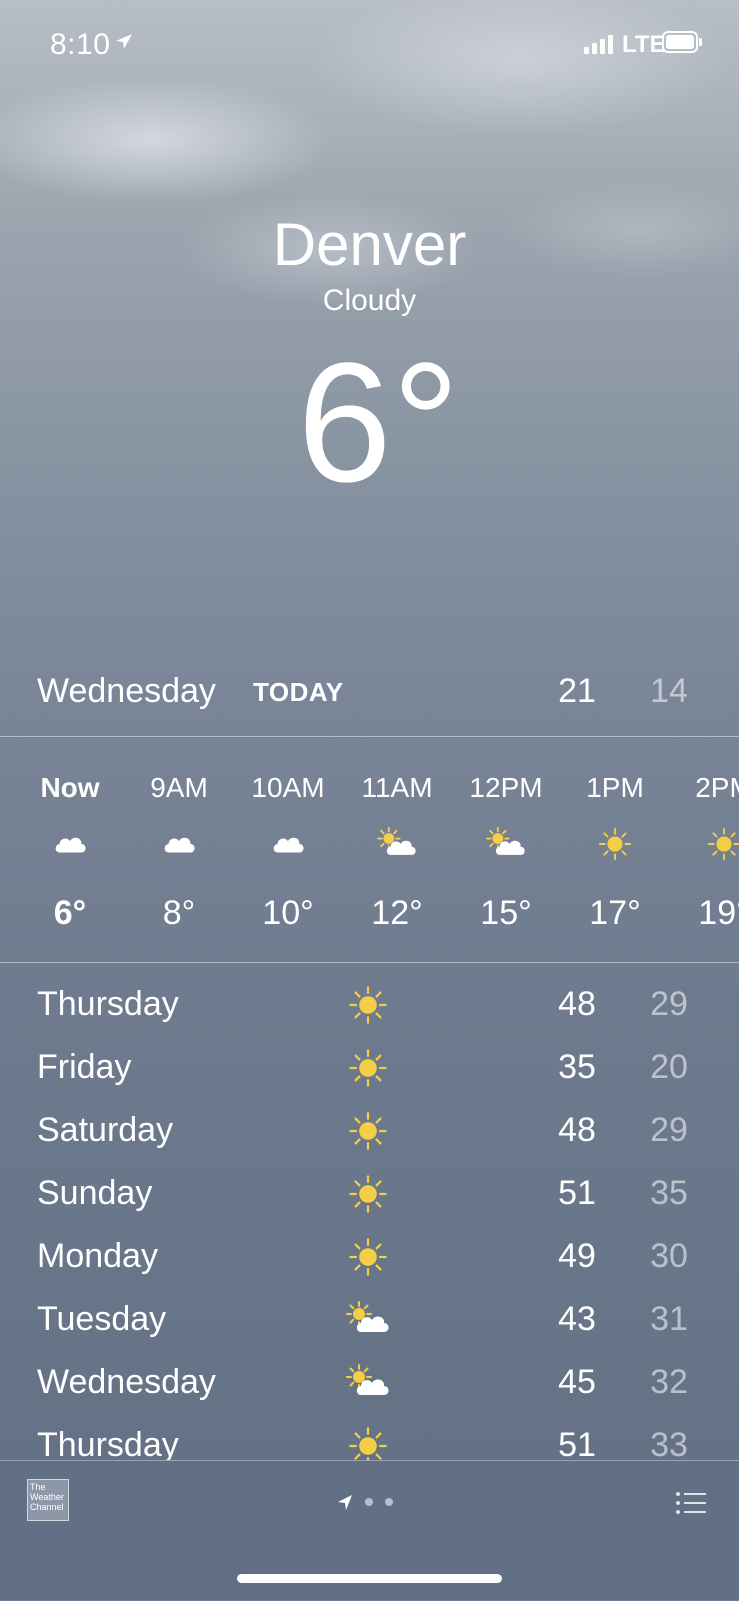  Describe the element at coordinates (669, 1443) in the screenshot. I see `day-low: 33` at that location.